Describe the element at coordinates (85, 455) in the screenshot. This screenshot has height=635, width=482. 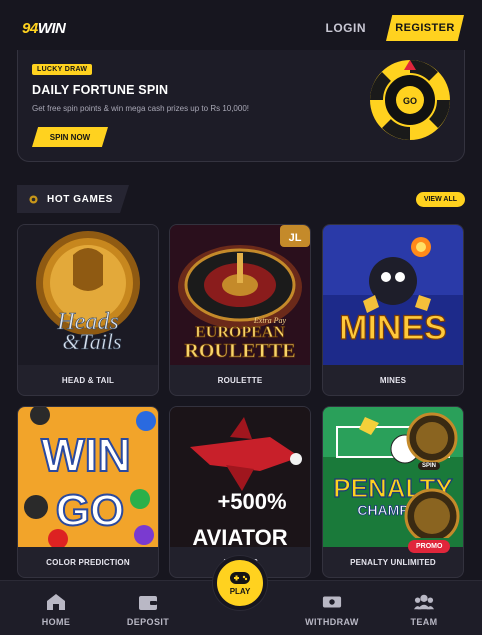
I see `win-art-text: WIN` at that location.